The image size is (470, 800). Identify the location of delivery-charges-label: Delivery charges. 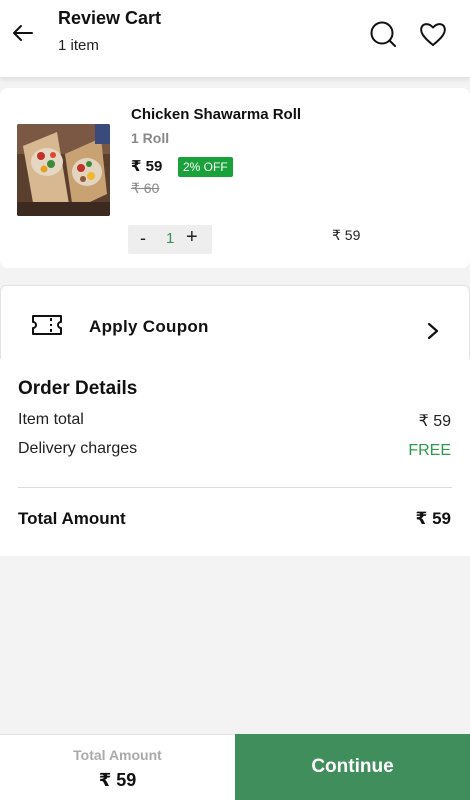
(78, 448).